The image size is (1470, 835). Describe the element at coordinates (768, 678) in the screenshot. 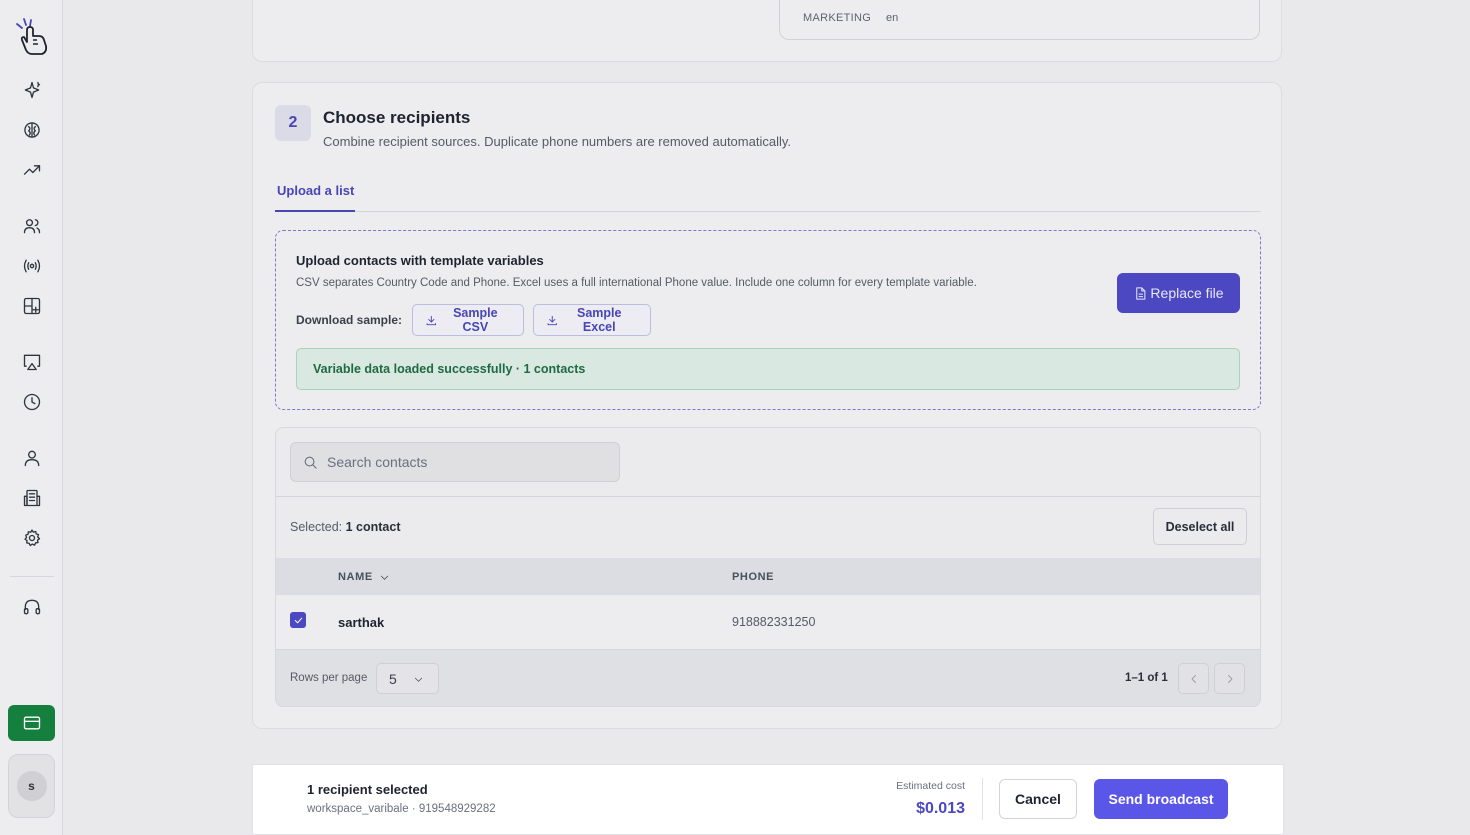

I see `table-pagination: Rows per page 5 1–1 of 1` at that location.